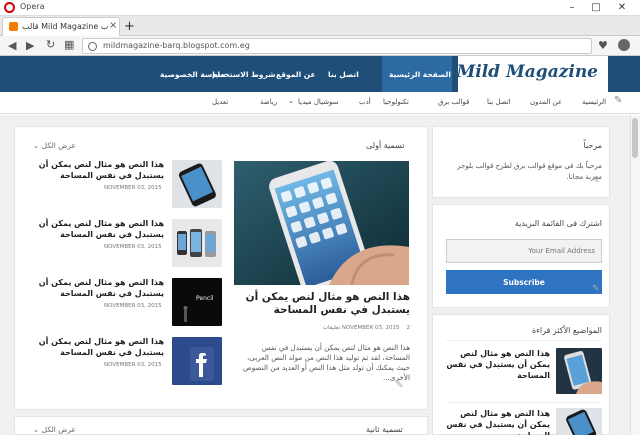 The image size is (640, 435). I want to click on subnav-contact: اتصل بنا, so click(499, 102).